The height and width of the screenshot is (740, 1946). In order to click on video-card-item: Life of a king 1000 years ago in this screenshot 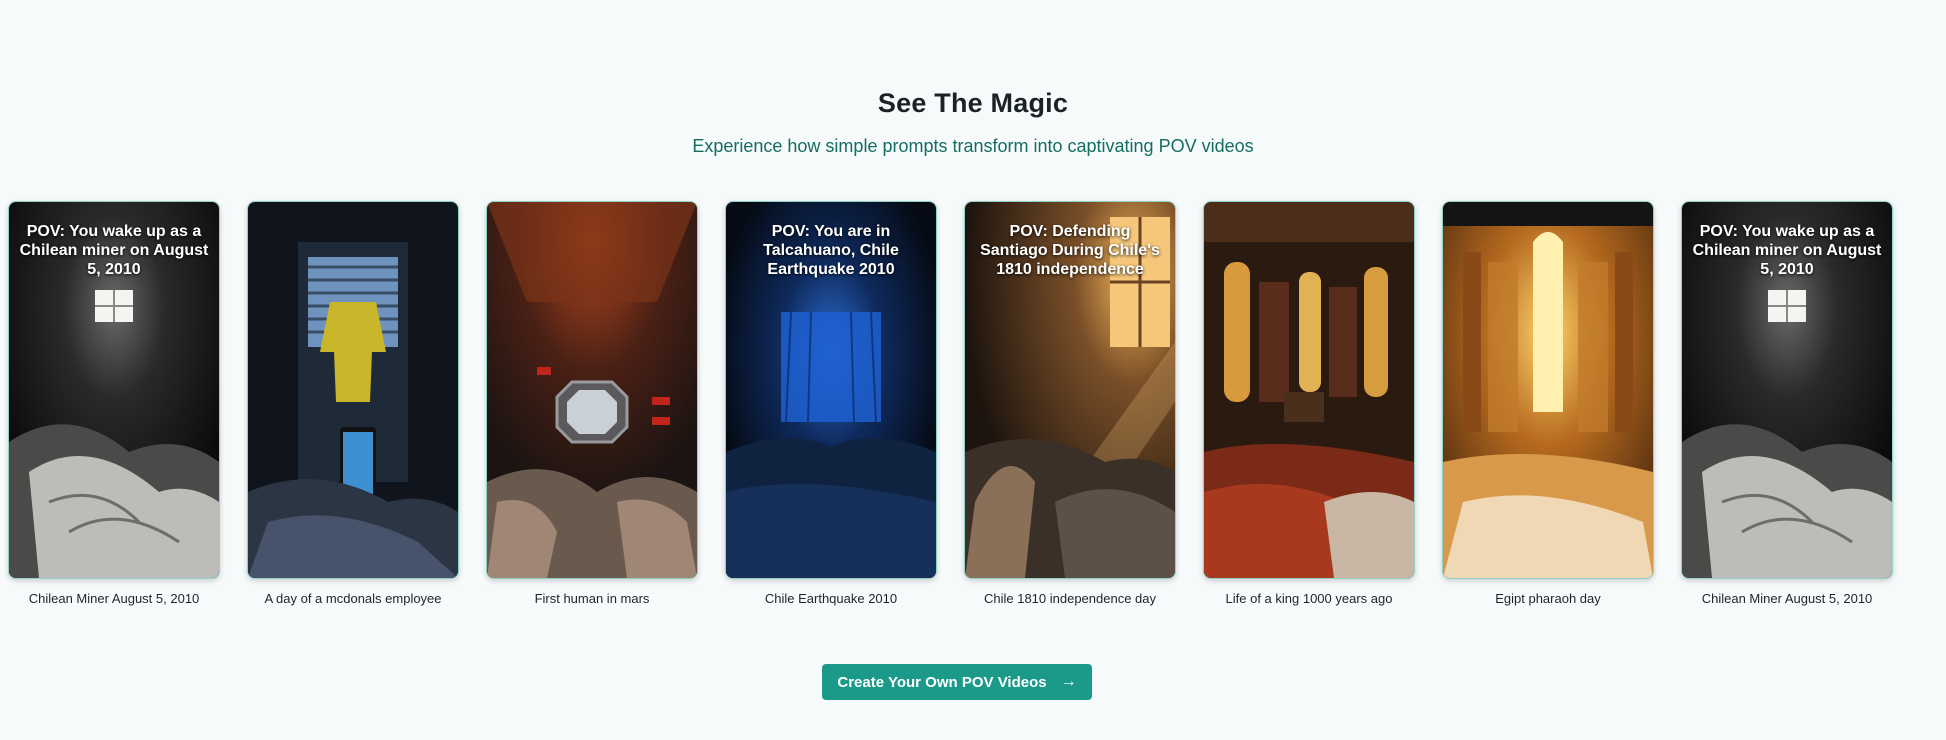, I will do `click(1309, 403)`.